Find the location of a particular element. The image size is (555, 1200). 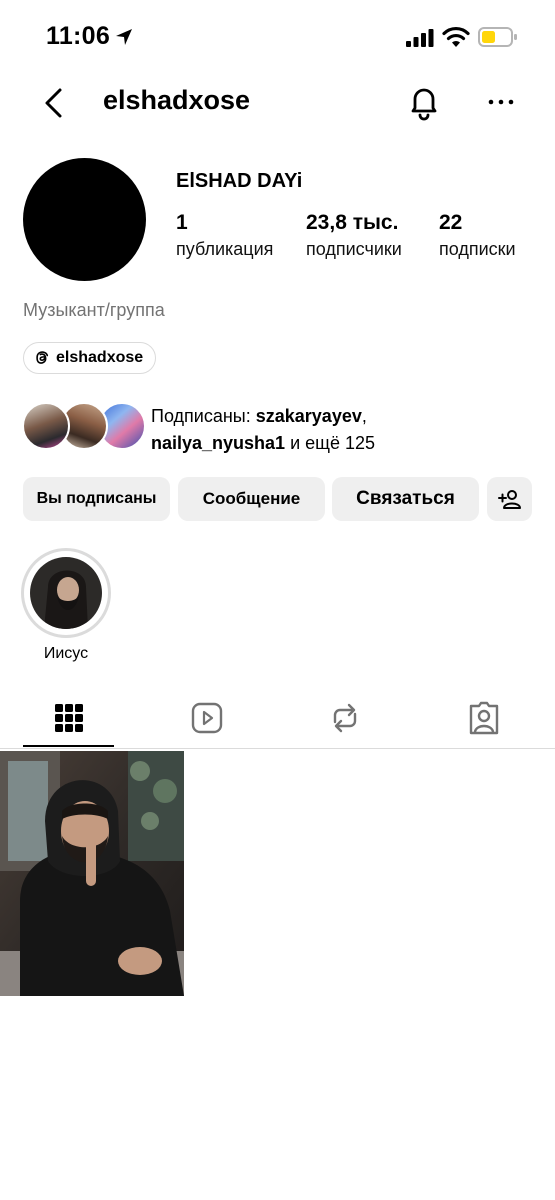

profile-category: Музыкант/группа is located at coordinates (94, 310).